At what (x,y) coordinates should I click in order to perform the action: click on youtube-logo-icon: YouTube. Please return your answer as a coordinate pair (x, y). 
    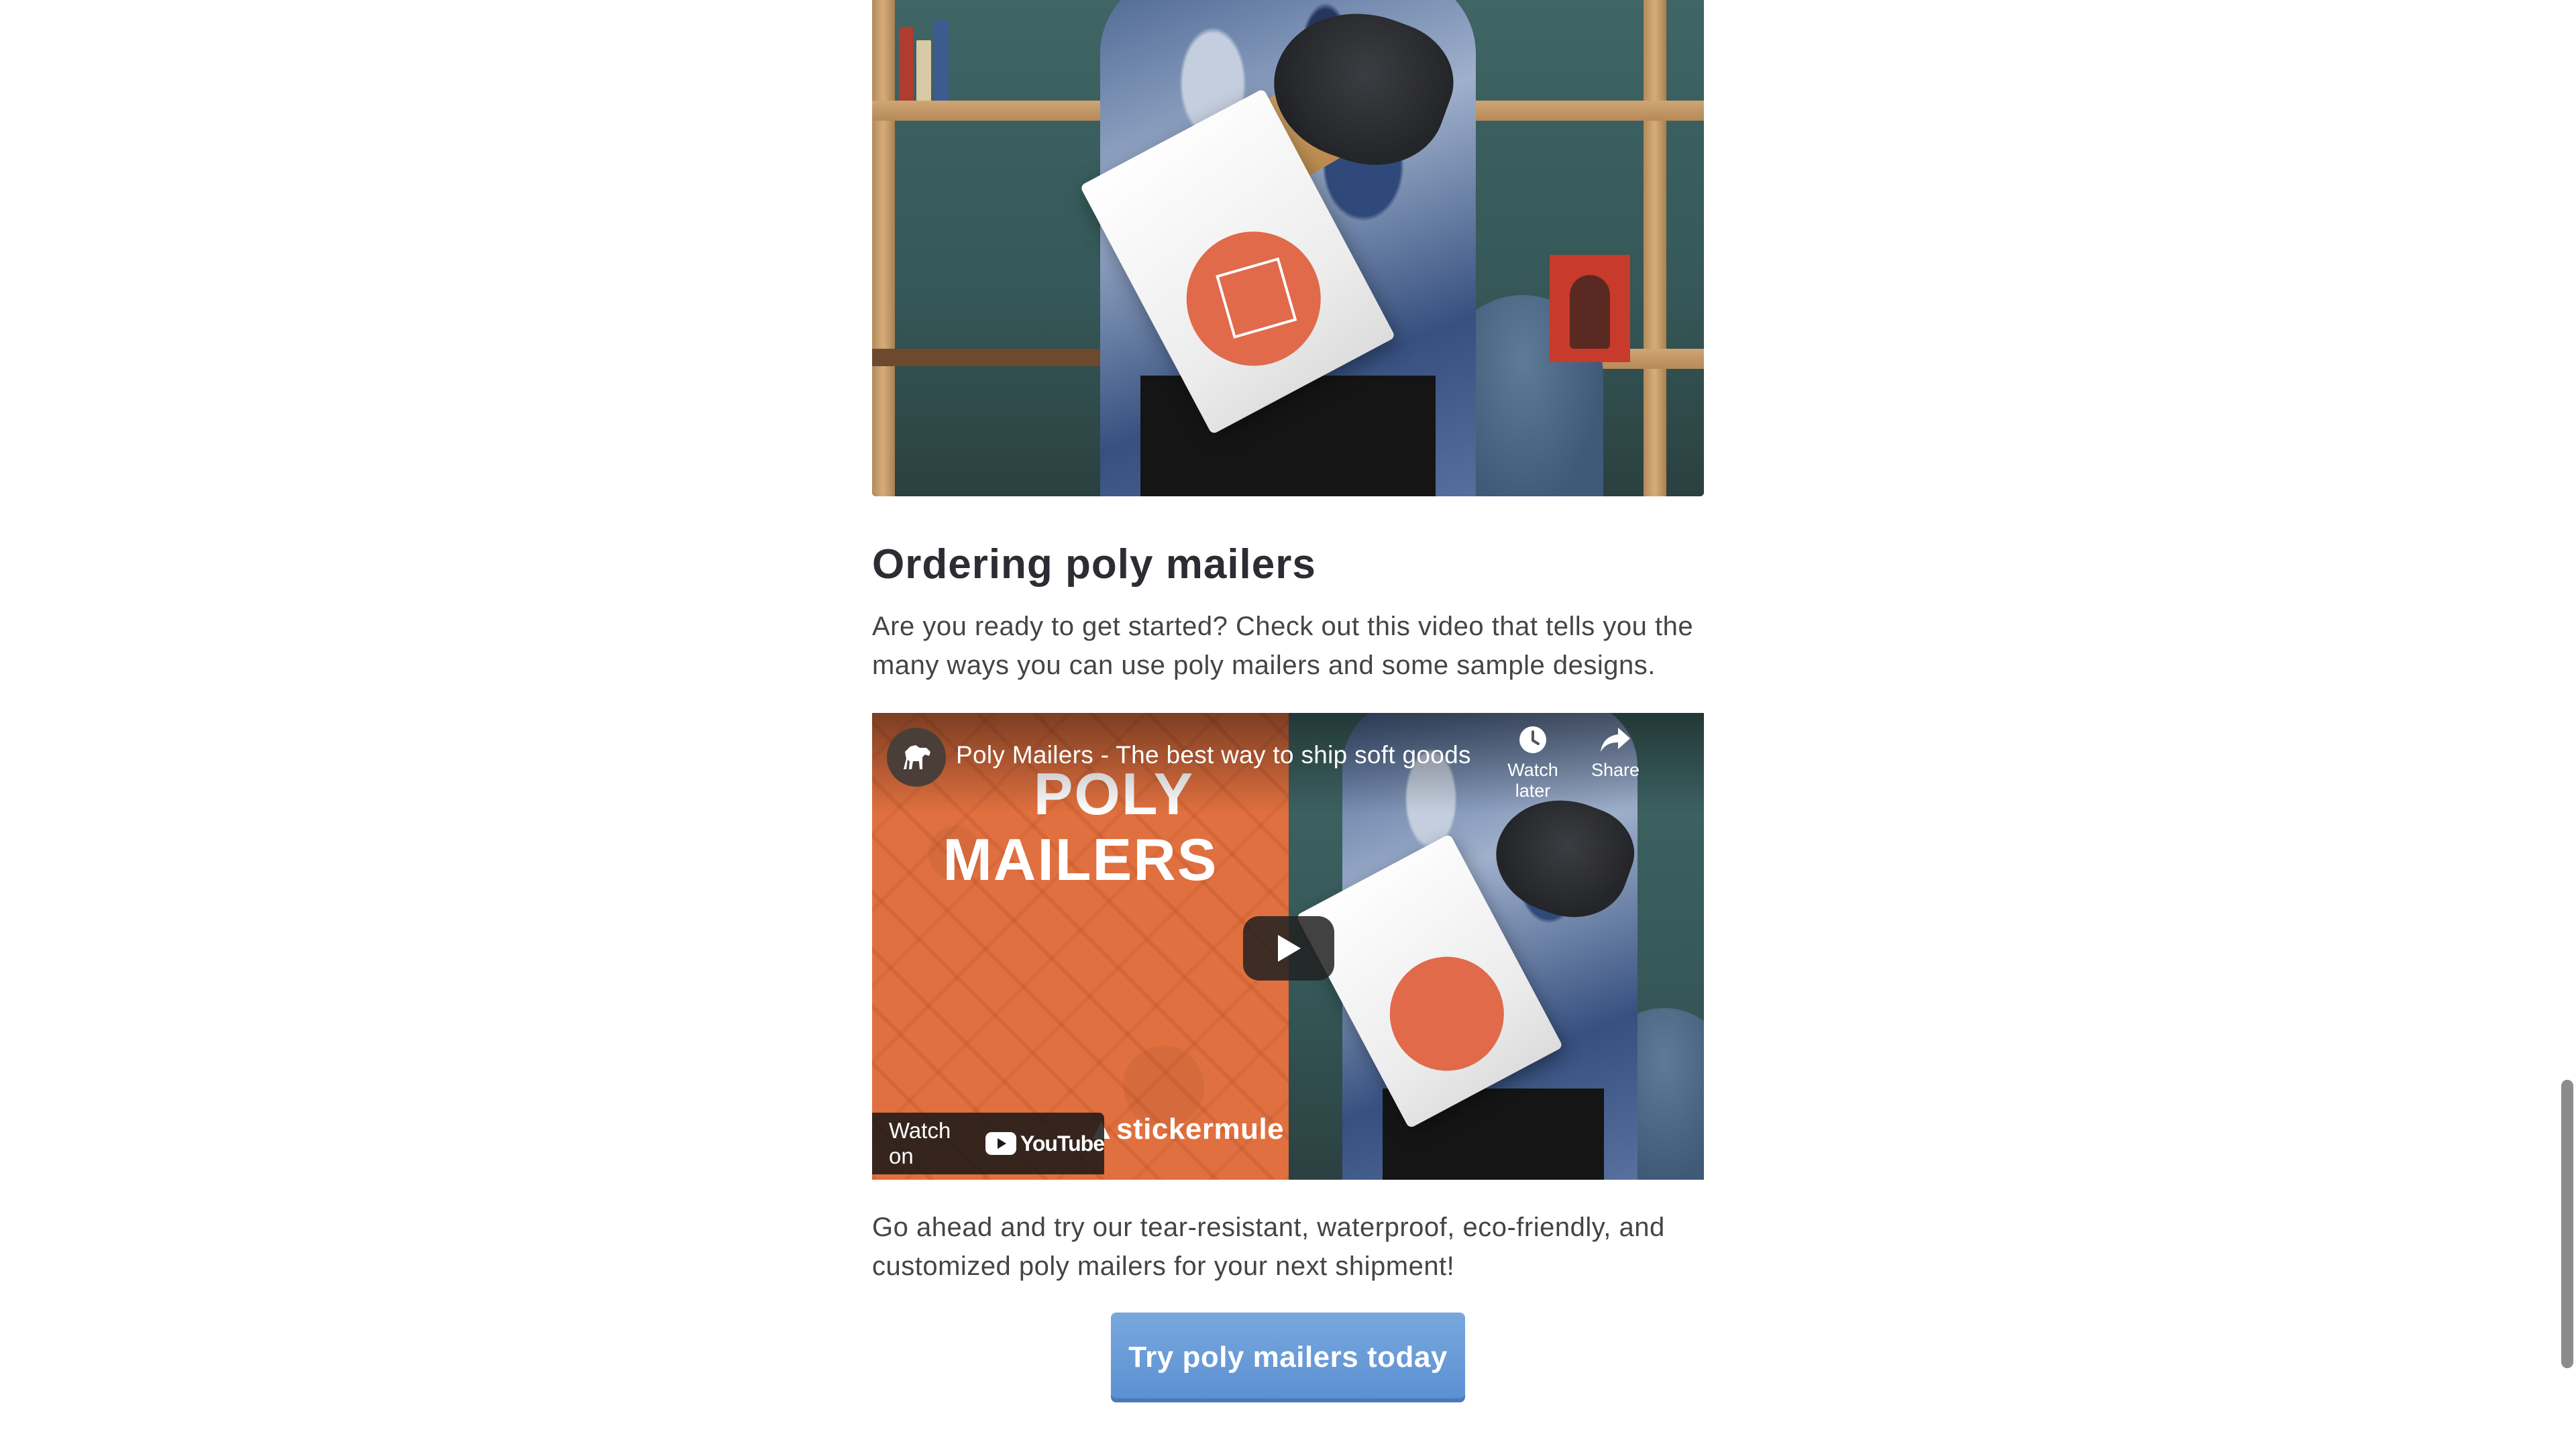
    Looking at the image, I should click on (1045, 1143).